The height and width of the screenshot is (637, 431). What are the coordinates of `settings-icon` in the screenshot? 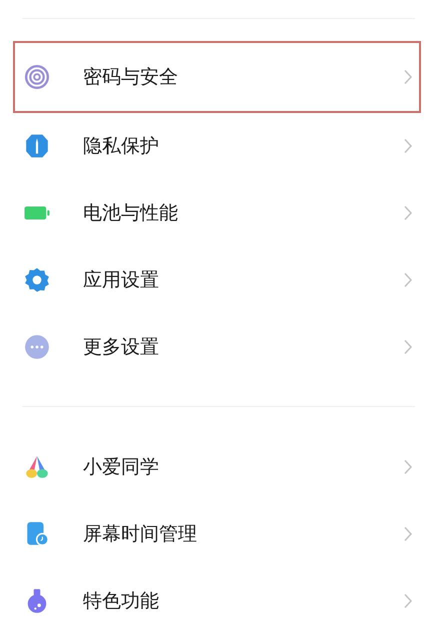 It's located at (37, 279).